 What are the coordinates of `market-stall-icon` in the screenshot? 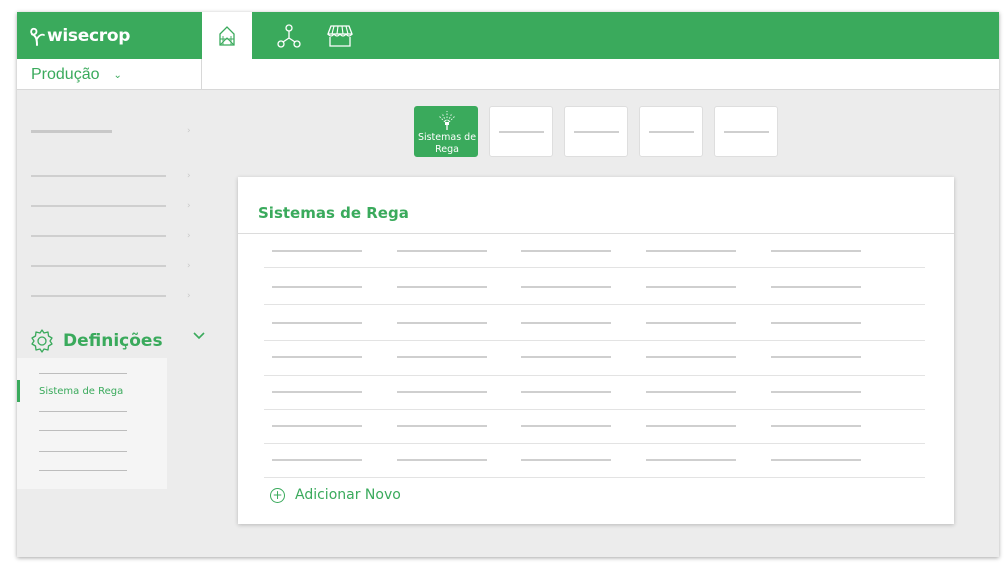 It's located at (340, 35).